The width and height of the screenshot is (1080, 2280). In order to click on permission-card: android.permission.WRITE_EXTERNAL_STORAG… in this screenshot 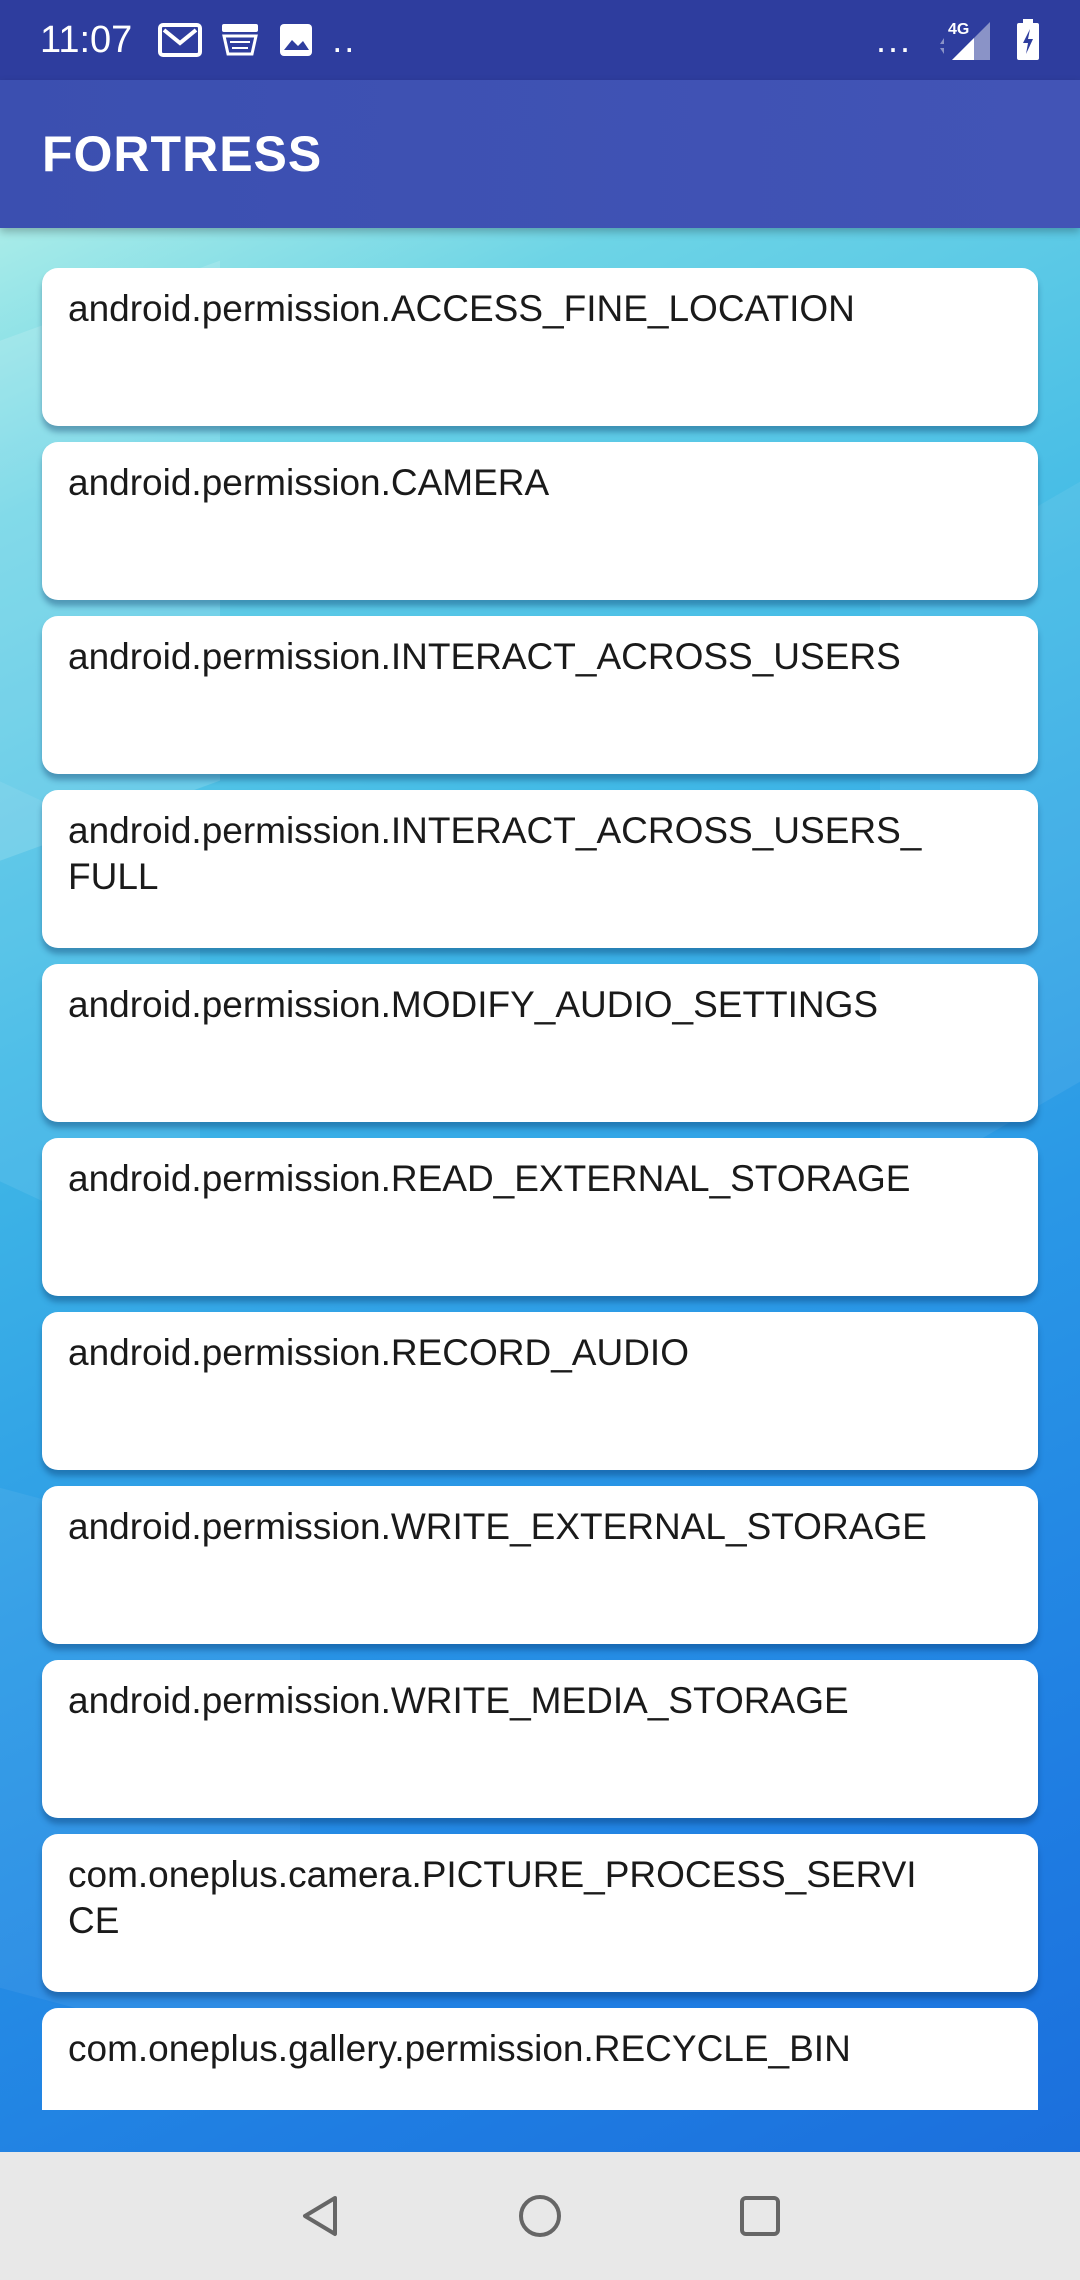, I will do `click(540, 1565)`.